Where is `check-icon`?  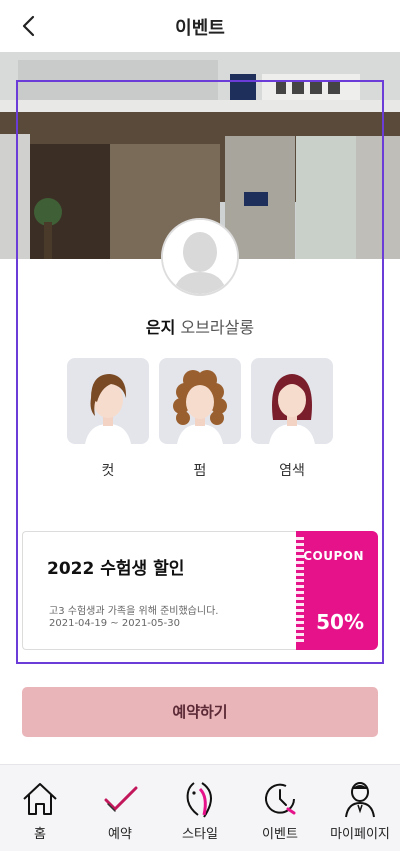 check-icon is located at coordinates (121, 799).